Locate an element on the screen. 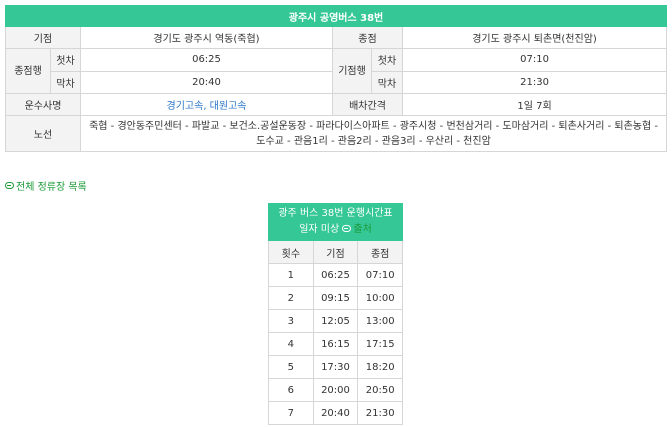  col-header-end: 종점 is located at coordinates (380, 252).